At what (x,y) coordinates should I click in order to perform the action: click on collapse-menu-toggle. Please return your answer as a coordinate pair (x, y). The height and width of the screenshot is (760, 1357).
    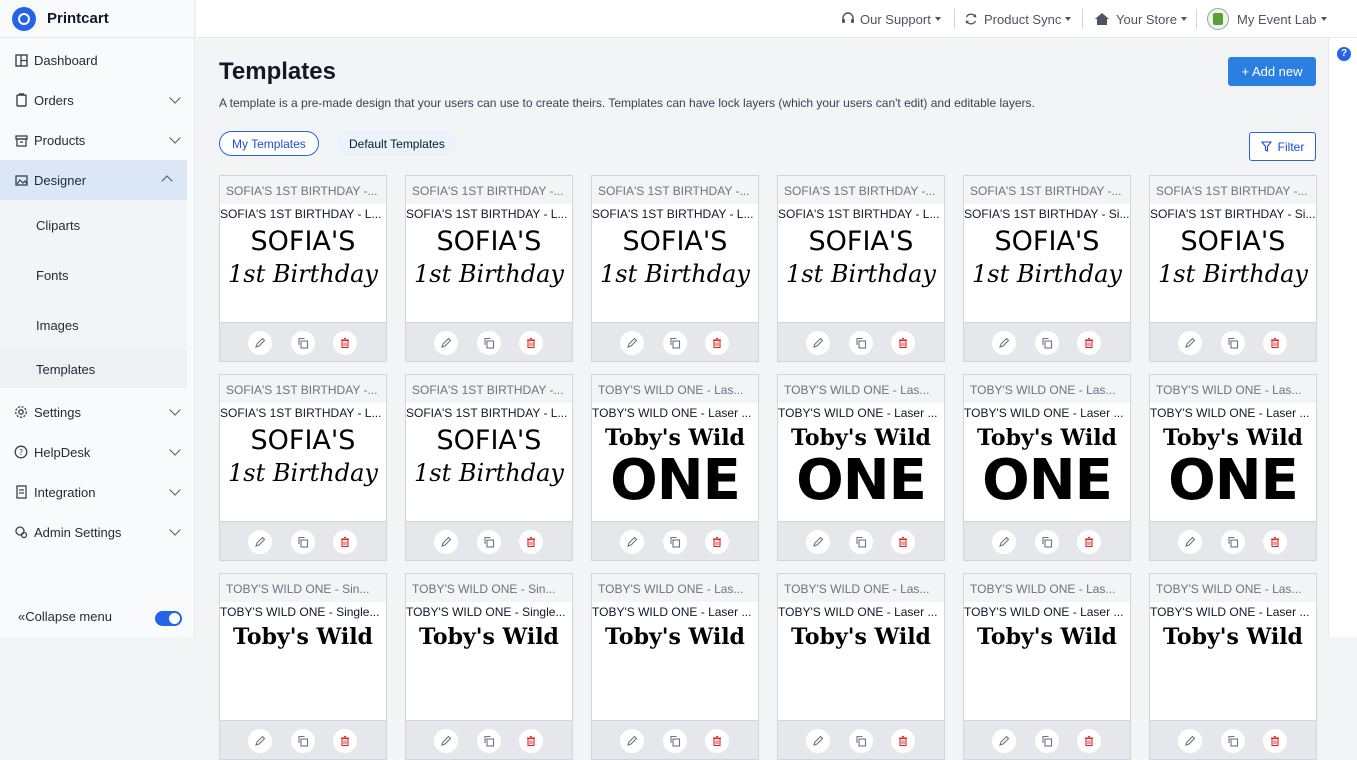
    Looking at the image, I should click on (168, 618).